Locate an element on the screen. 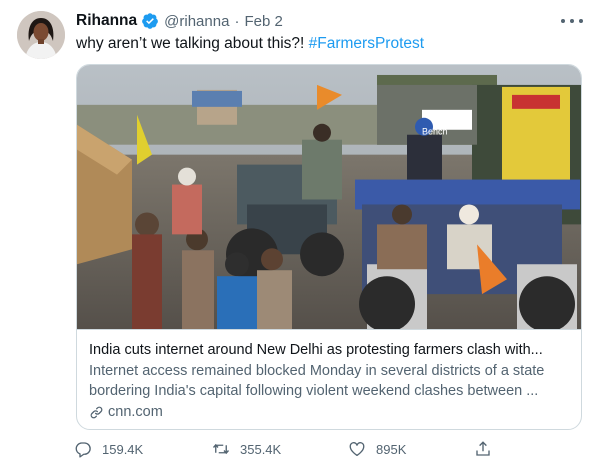 The width and height of the screenshot is (599, 460). like-count: 895K is located at coordinates (391, 449).